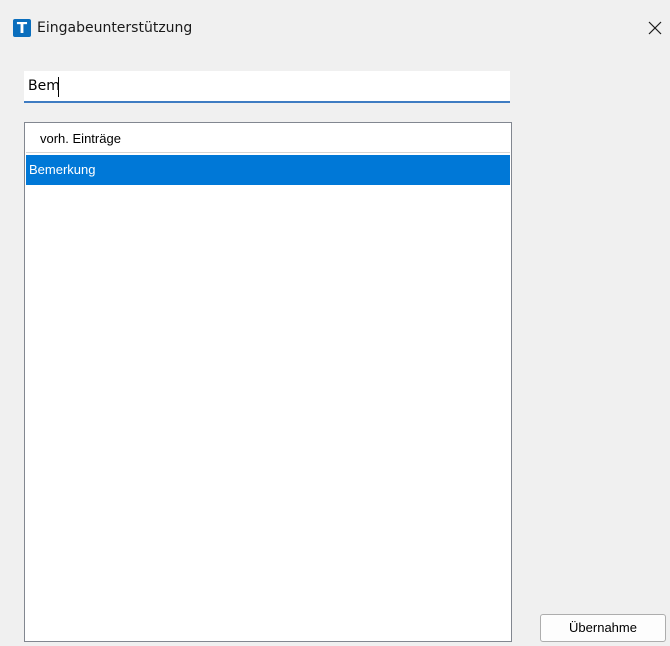 This screenshot has width=670, height=646. Describe the element at coordinates (603, 628) in the screenshot. I see `apply-button: Übernahme` at that location.